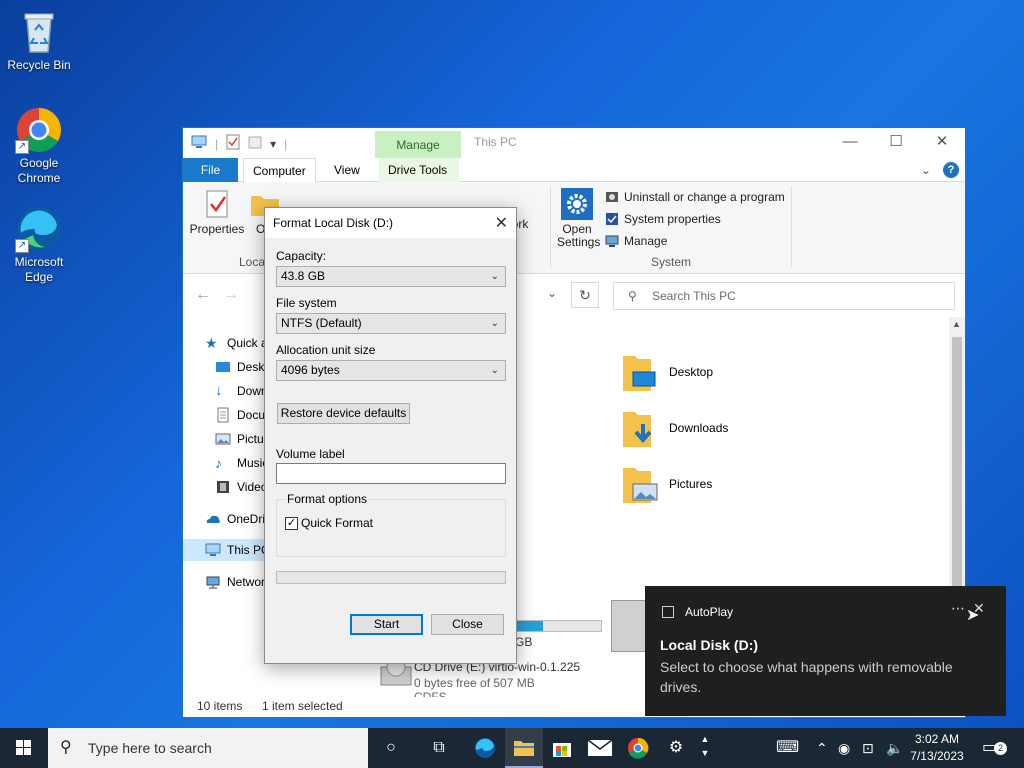 The image size is (1024, 768). Describe the element at coordinates (343, 413) in the screenshot. I see `restore-defaults-button: Restore device defaults` at that location.